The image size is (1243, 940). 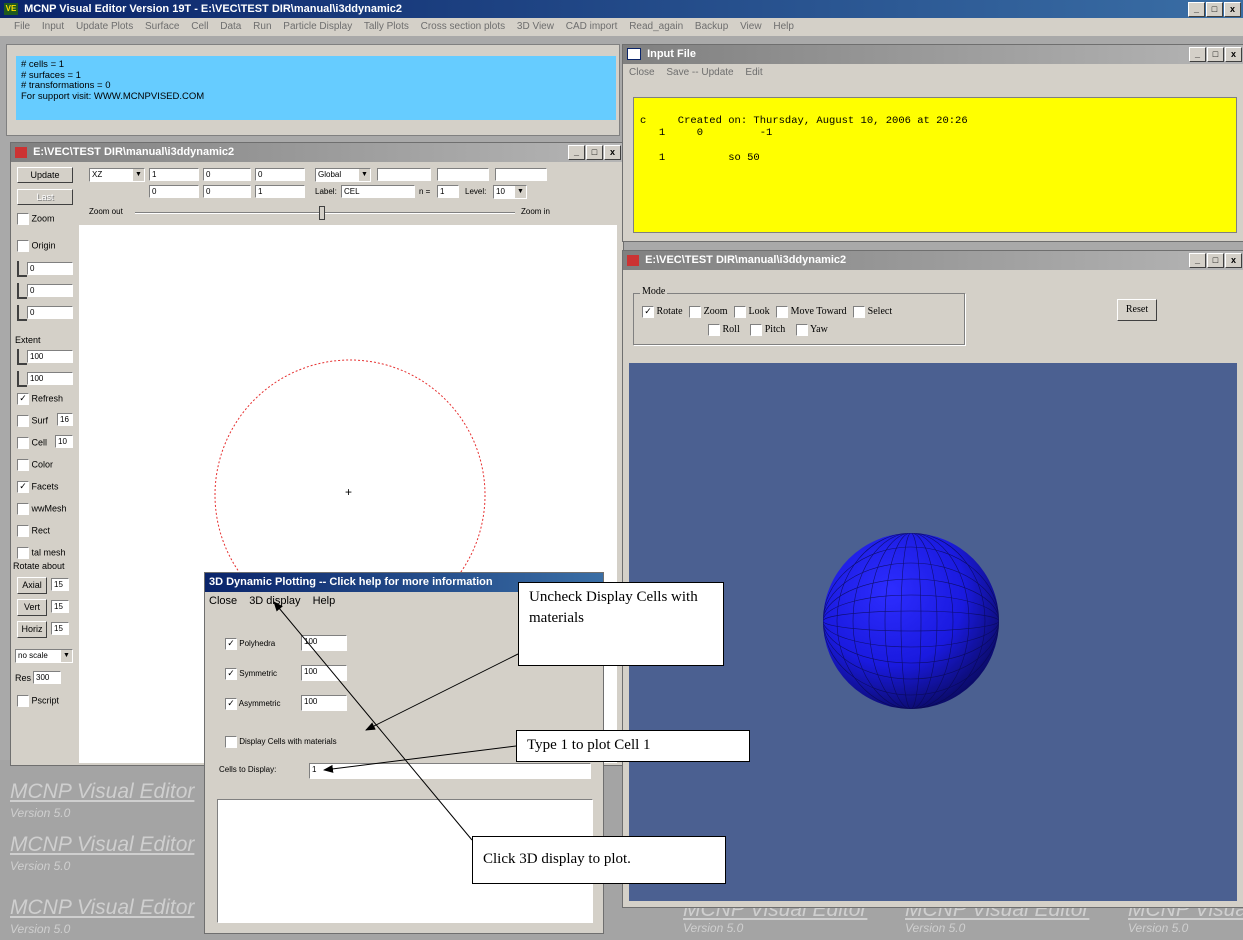 What do you see at coordinates (227, 174) in the screenshot?
I see `origin-a2-field: 0` at bounding box center [227, 174].